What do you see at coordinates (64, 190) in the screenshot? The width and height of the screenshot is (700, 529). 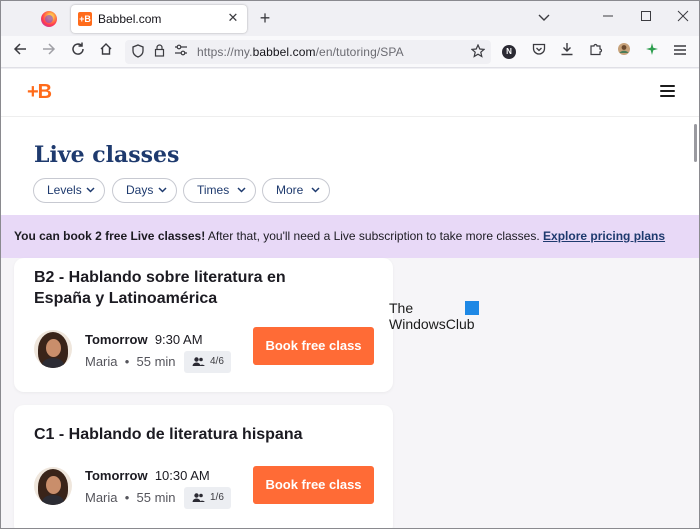 I see `filter-levels-label: Levels` at bounding box center [64, 190].